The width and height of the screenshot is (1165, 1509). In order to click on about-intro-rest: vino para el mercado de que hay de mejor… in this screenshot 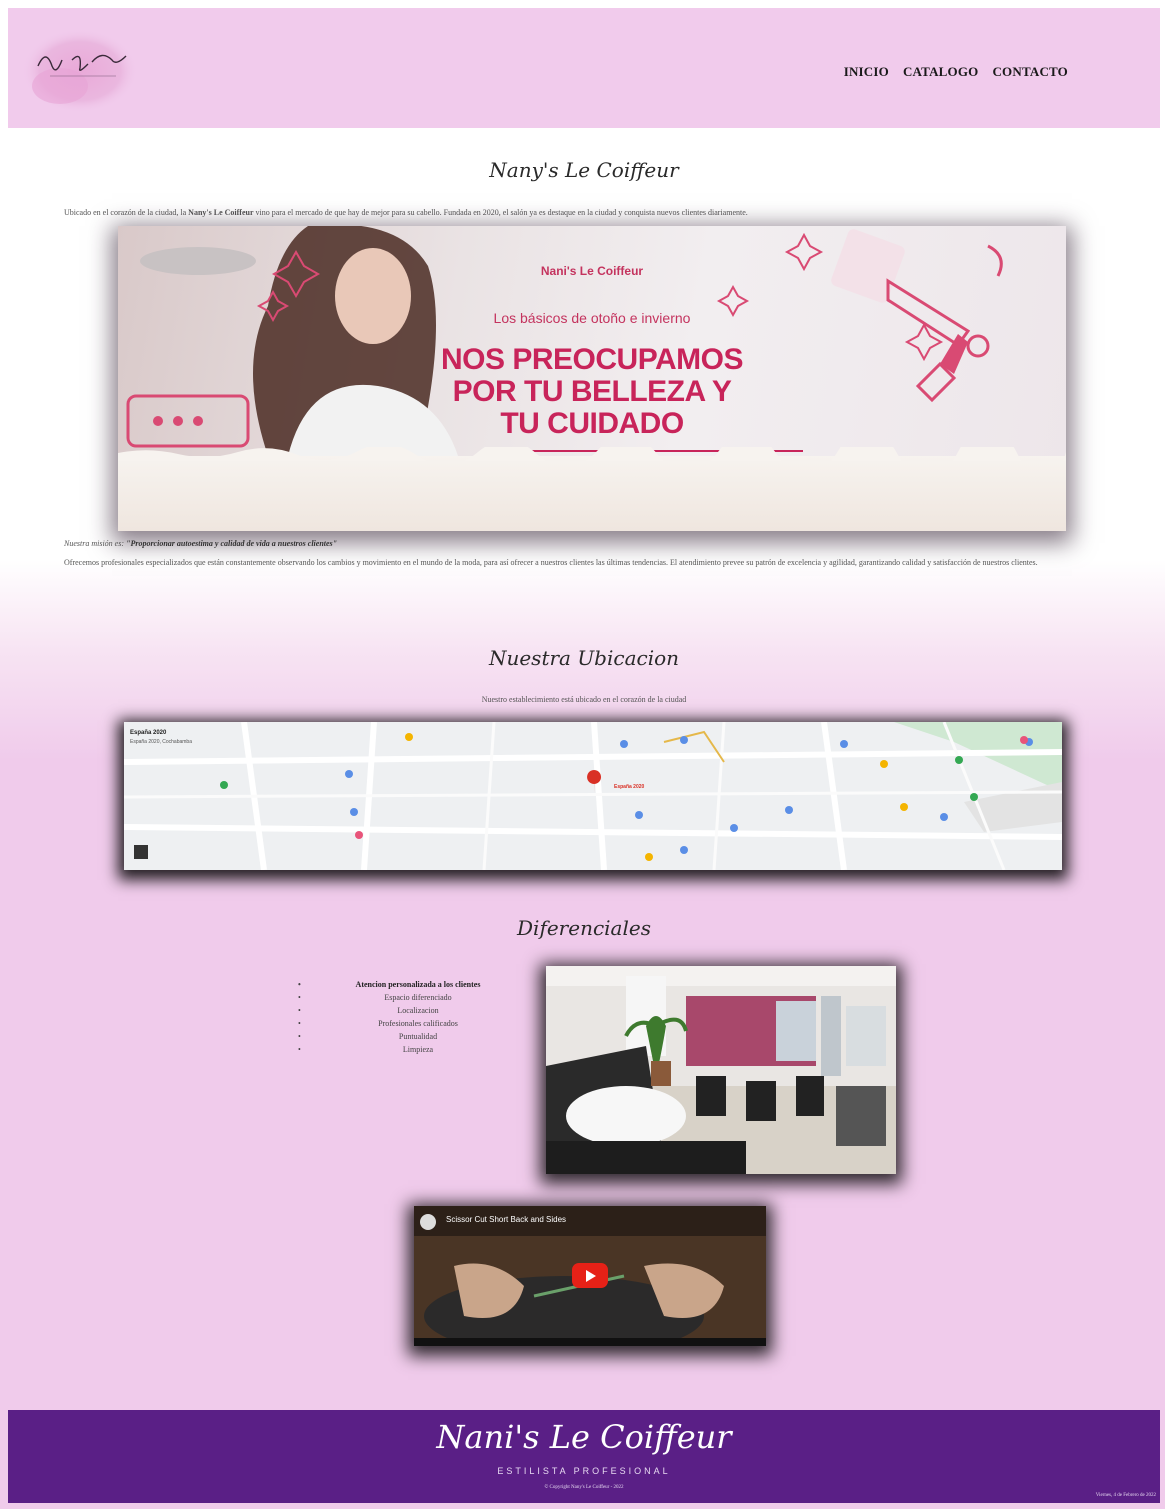, I will do `click(500, 212)`.